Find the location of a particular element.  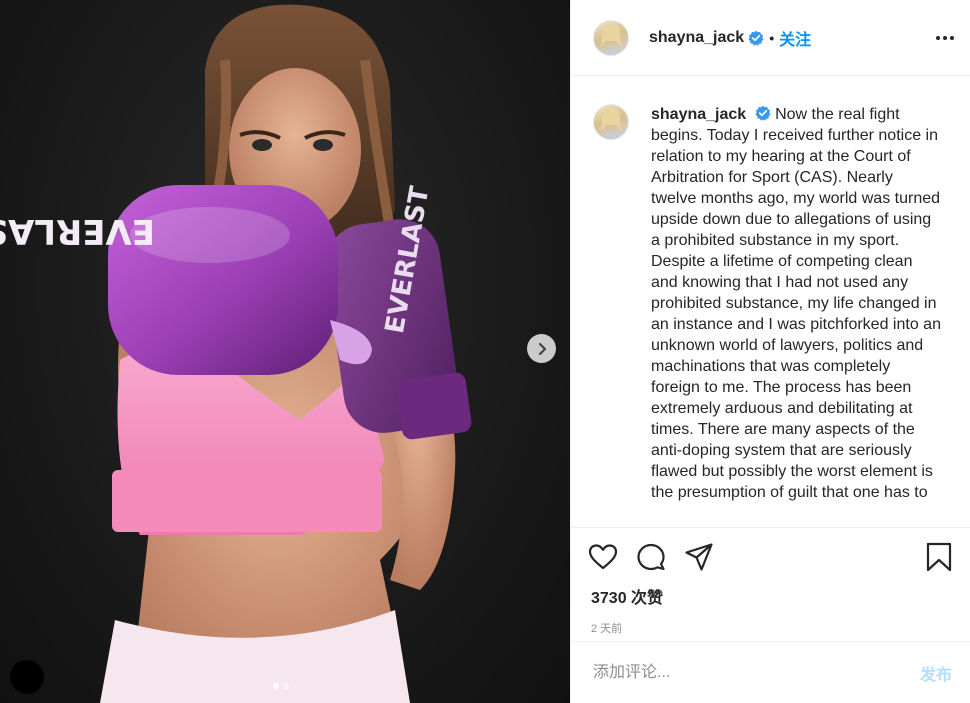

chevron-right-icon is located at coordinates (542, 348).